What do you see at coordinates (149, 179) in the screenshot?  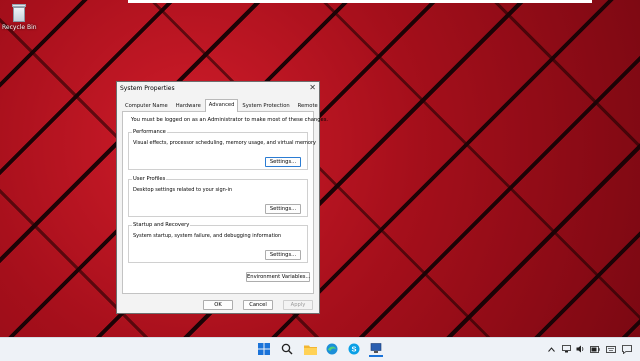 I see `user-profiles-title: User Profiles` at bounding box center [149, 179].